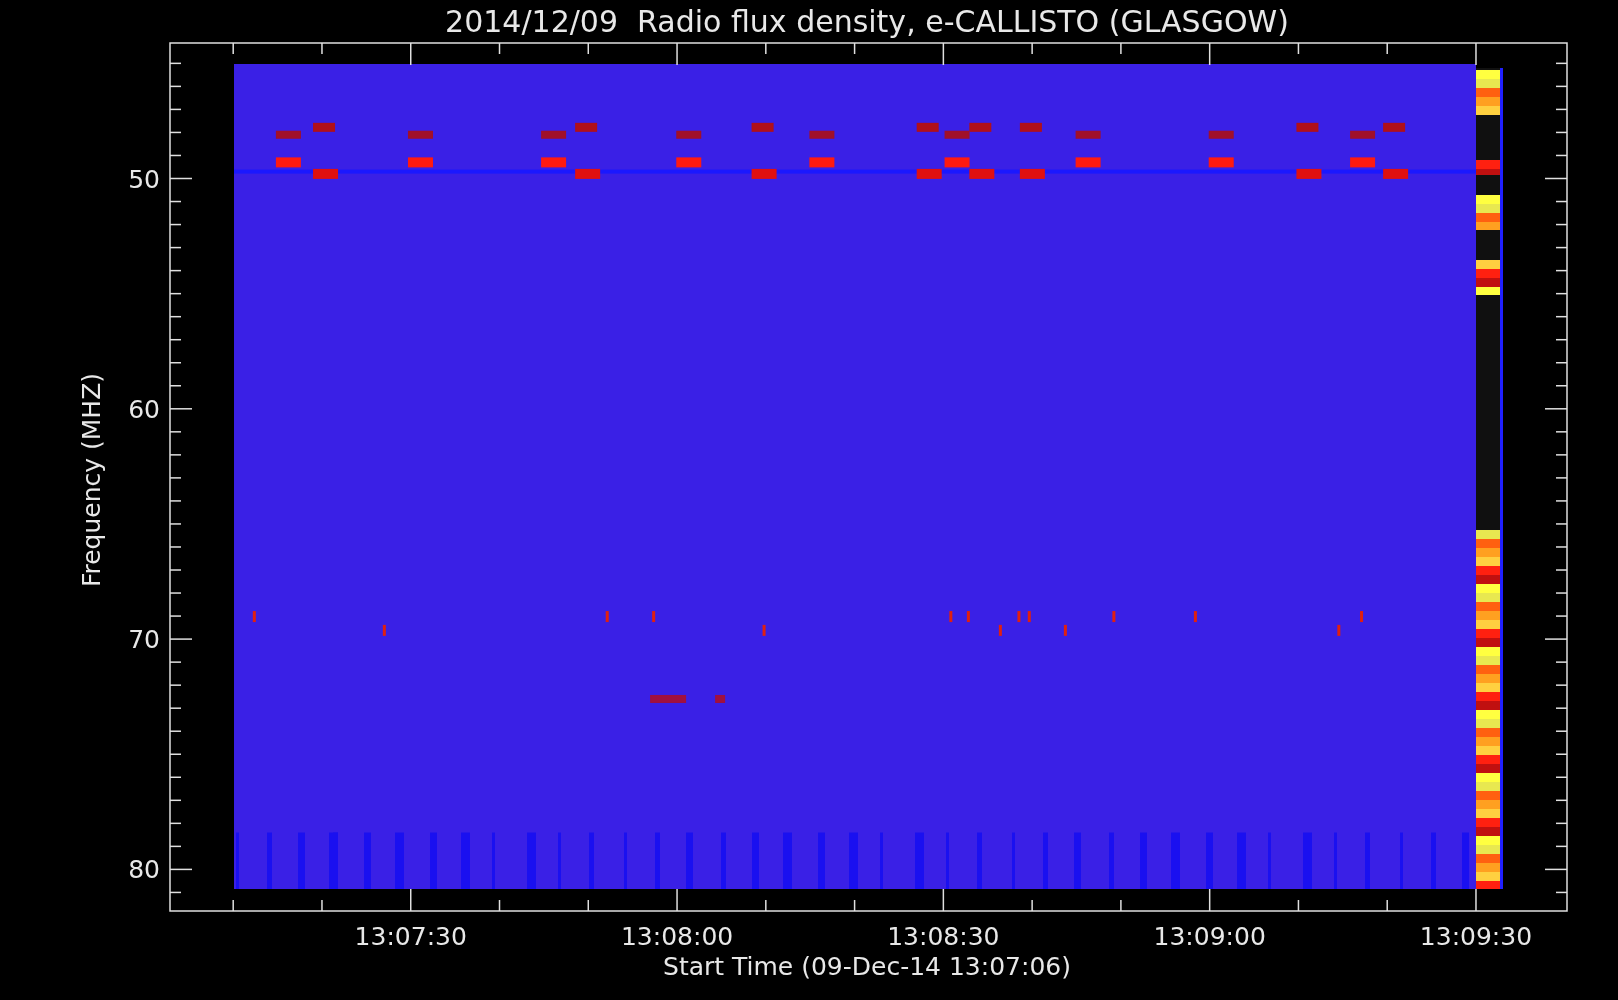 The width and height of the screenshot is (1618, 1000). I want to click on tick-label: 13:09:00, so click(1209, 936).